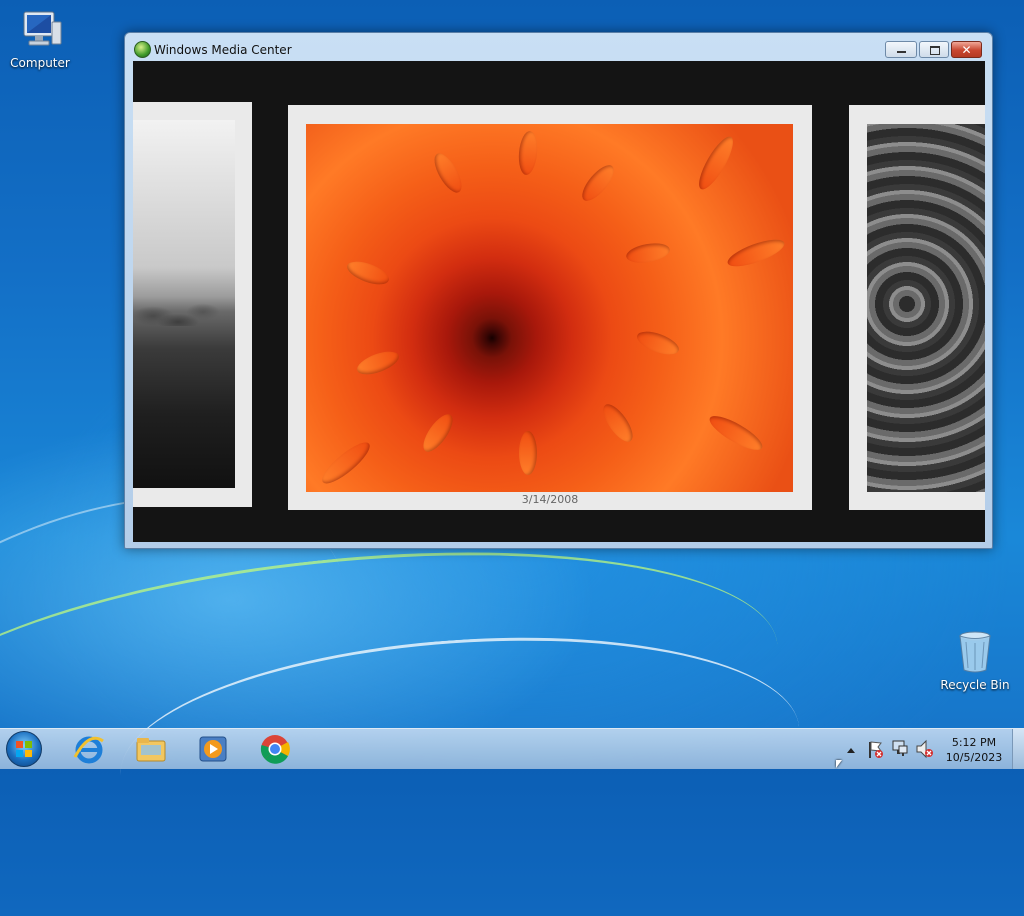 The image size is (1024, 916). What do you see at coordinates (975, 685) in the screenshot?
I see `desktop-icon-label: Recycle Bin` at bounding box center [975, 685].